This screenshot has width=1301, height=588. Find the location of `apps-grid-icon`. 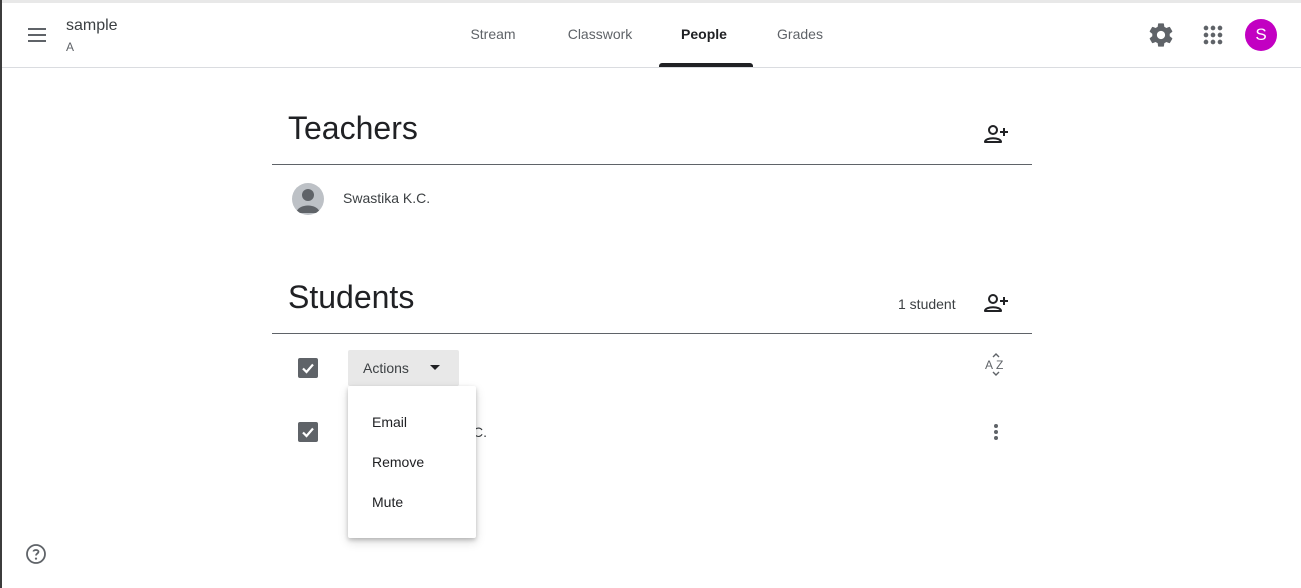

apps-grid-icon is located at coordinates (1213, 35).